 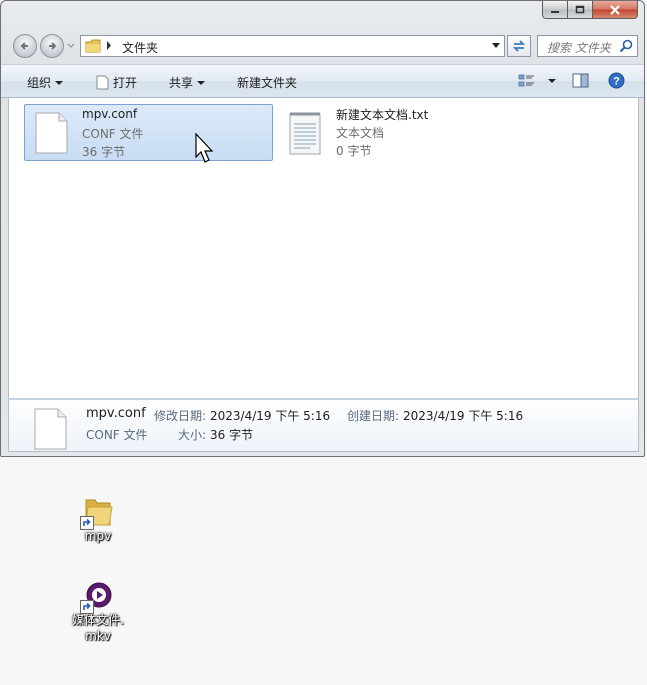 I want to click on organize-label: 组织, so click(x=39, y=83).